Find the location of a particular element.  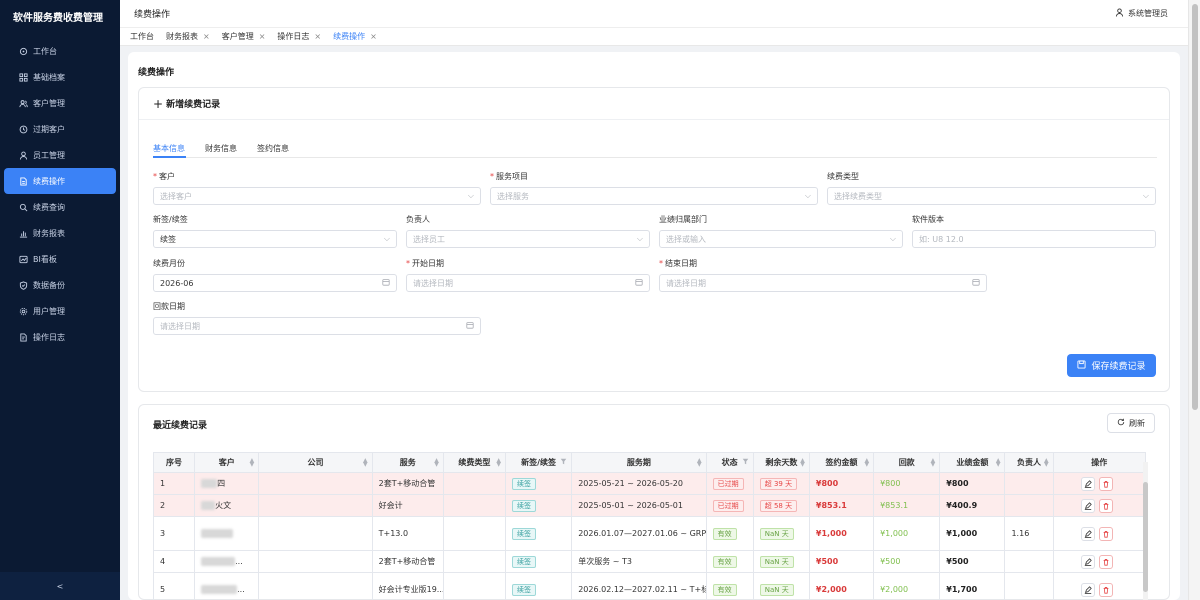

column-header-label: 剩余天数 is located at coordinates (781, 462).